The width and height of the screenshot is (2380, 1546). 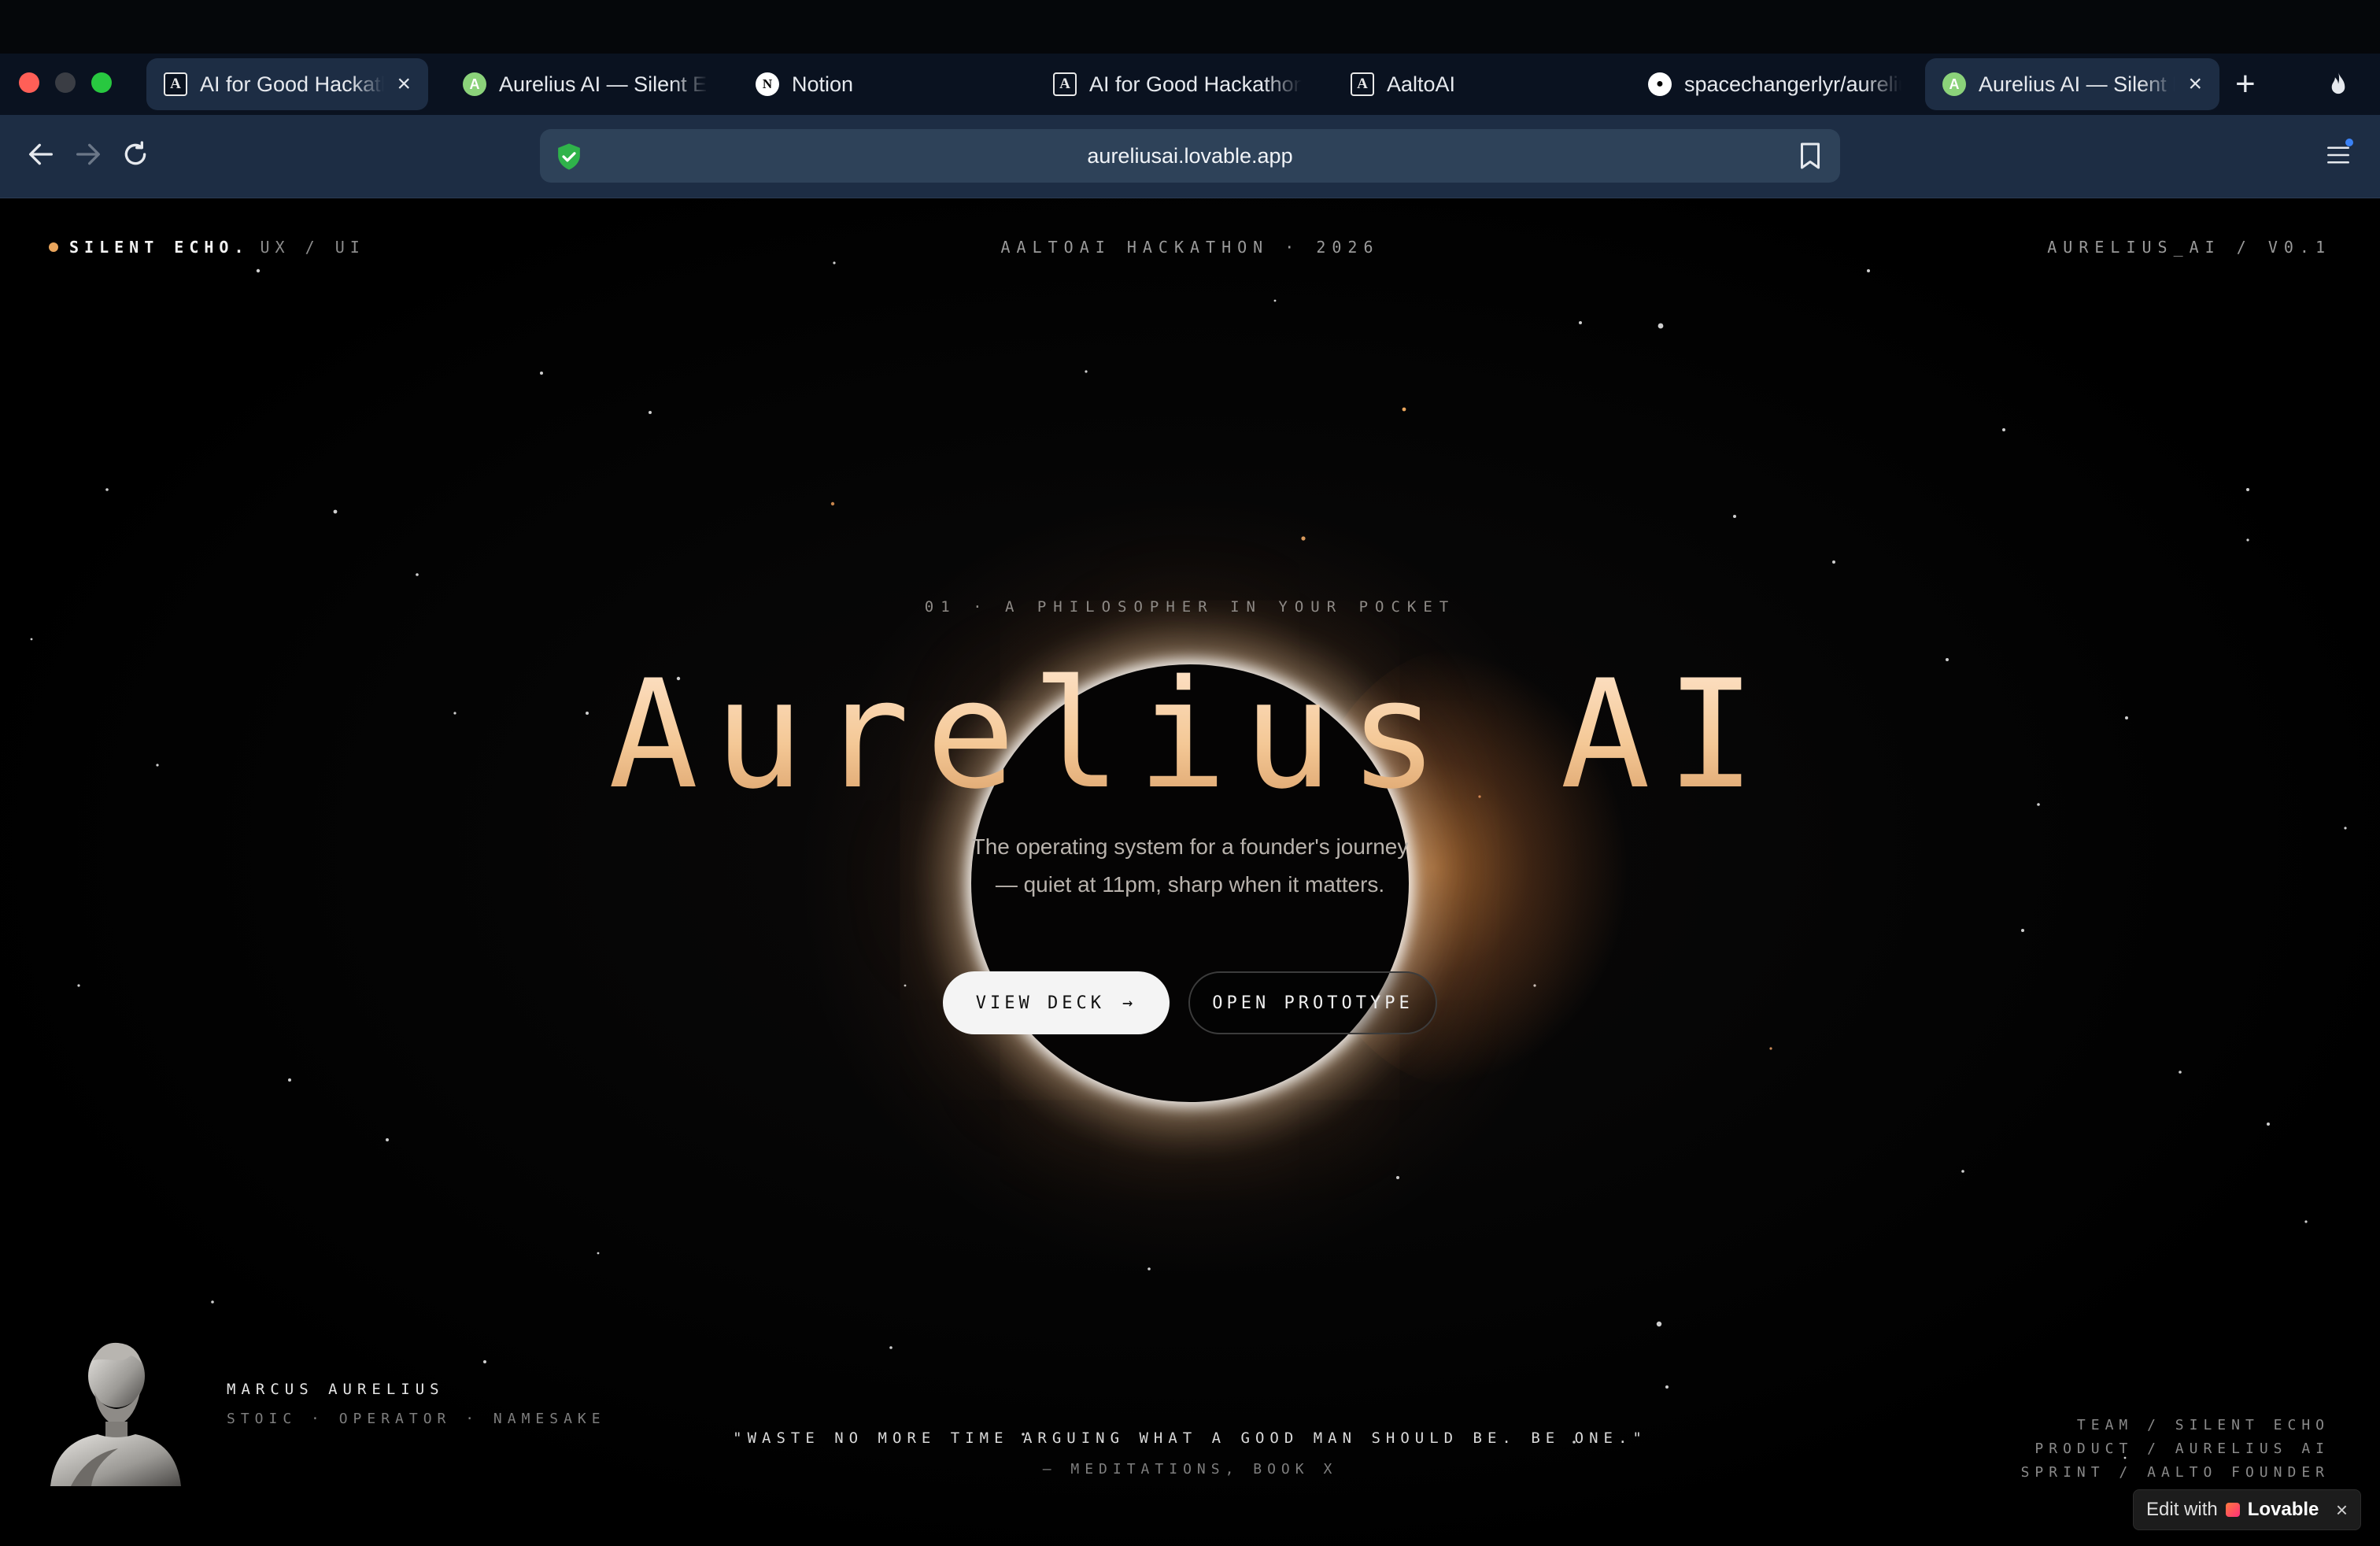 I want to click on brand-name: SILENT ECHO., so click(x=159, y=247).